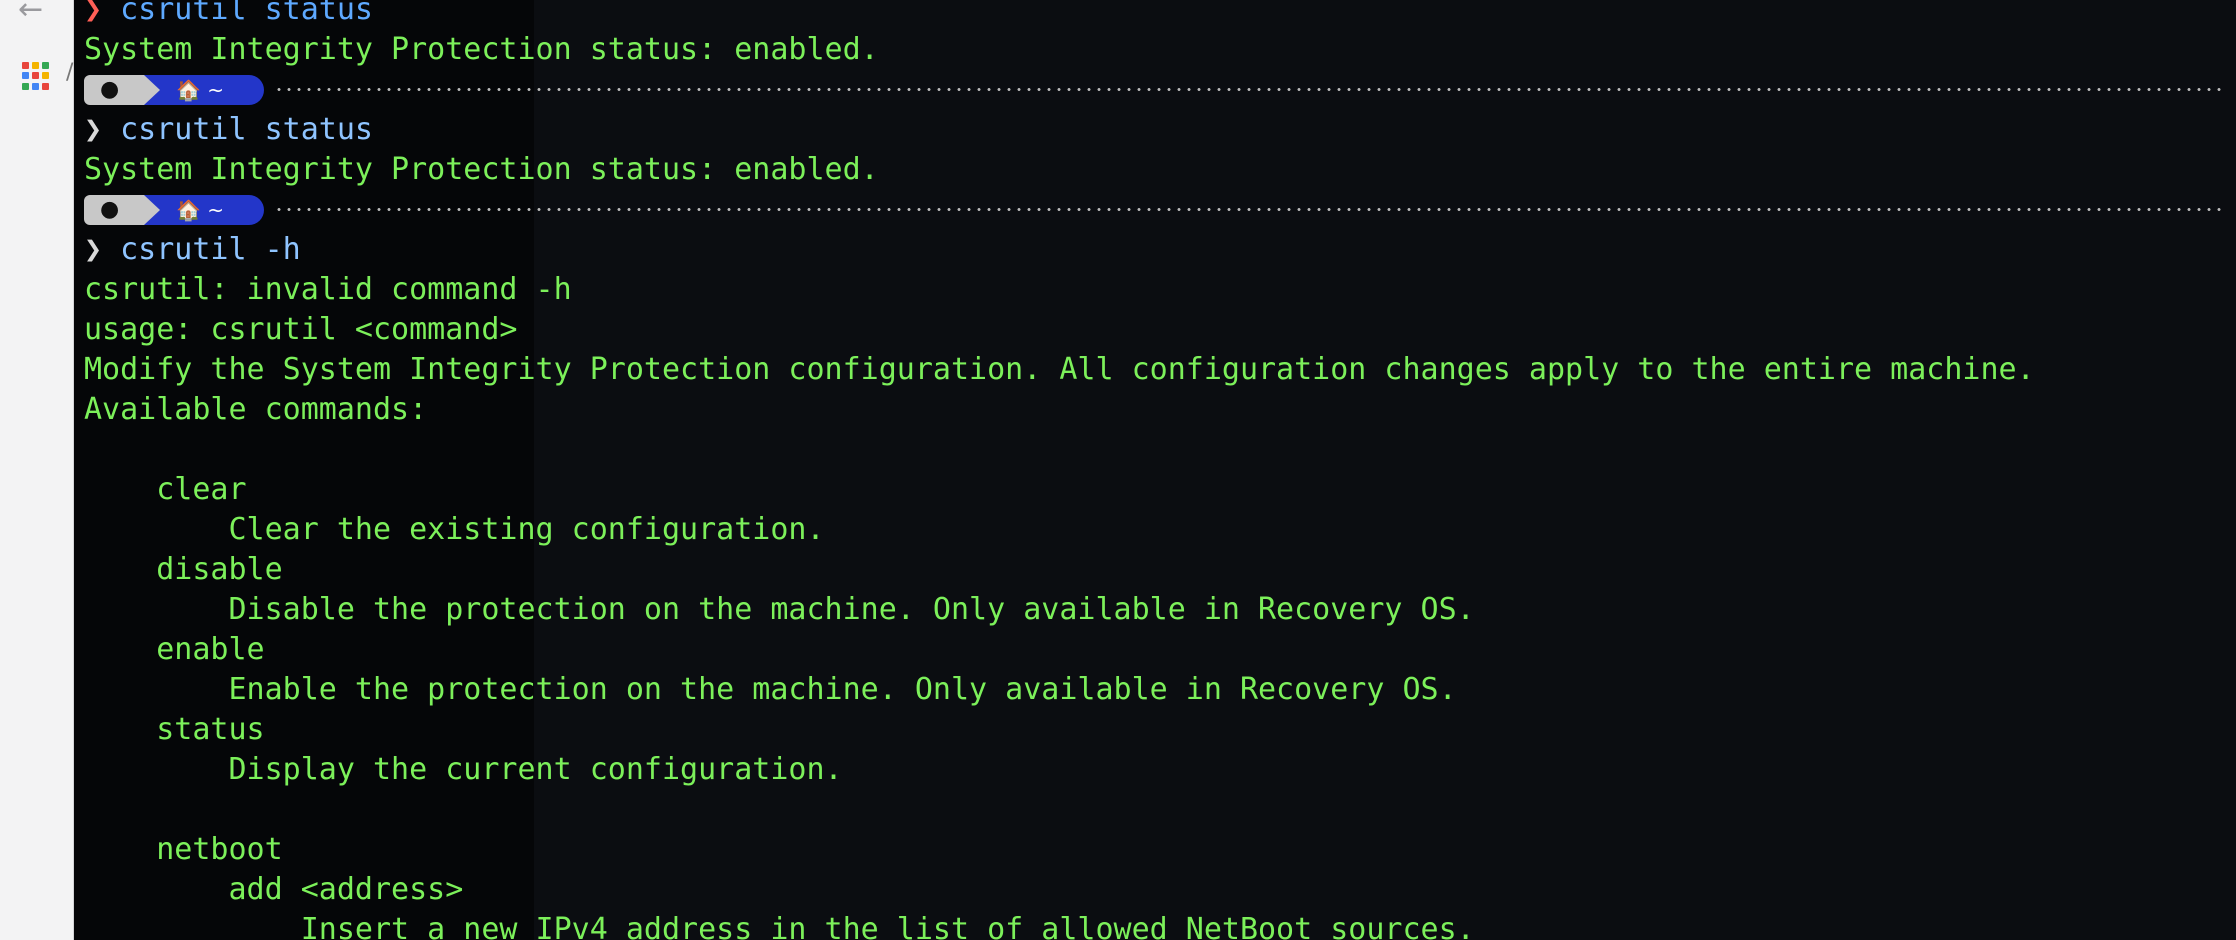 The width and height of the screenshot is (2236, 940). I want to click on apps-grid-icon, so click(36, 76).